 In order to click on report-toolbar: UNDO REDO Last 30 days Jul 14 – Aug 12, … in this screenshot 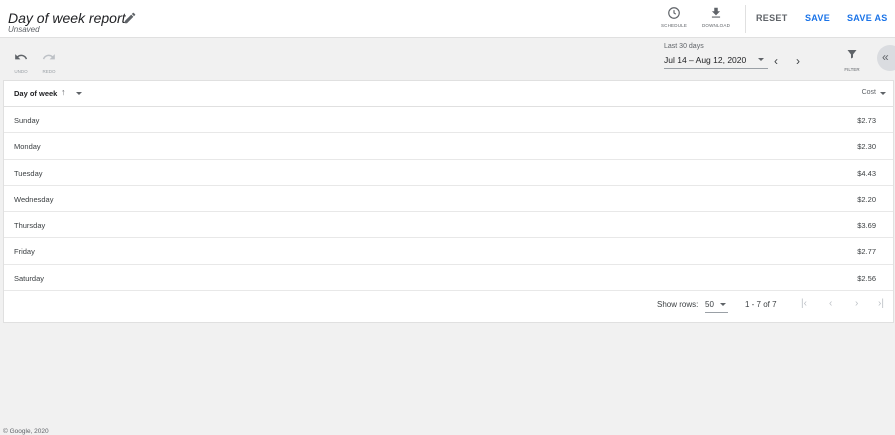, I will do `click(447, 59)`.